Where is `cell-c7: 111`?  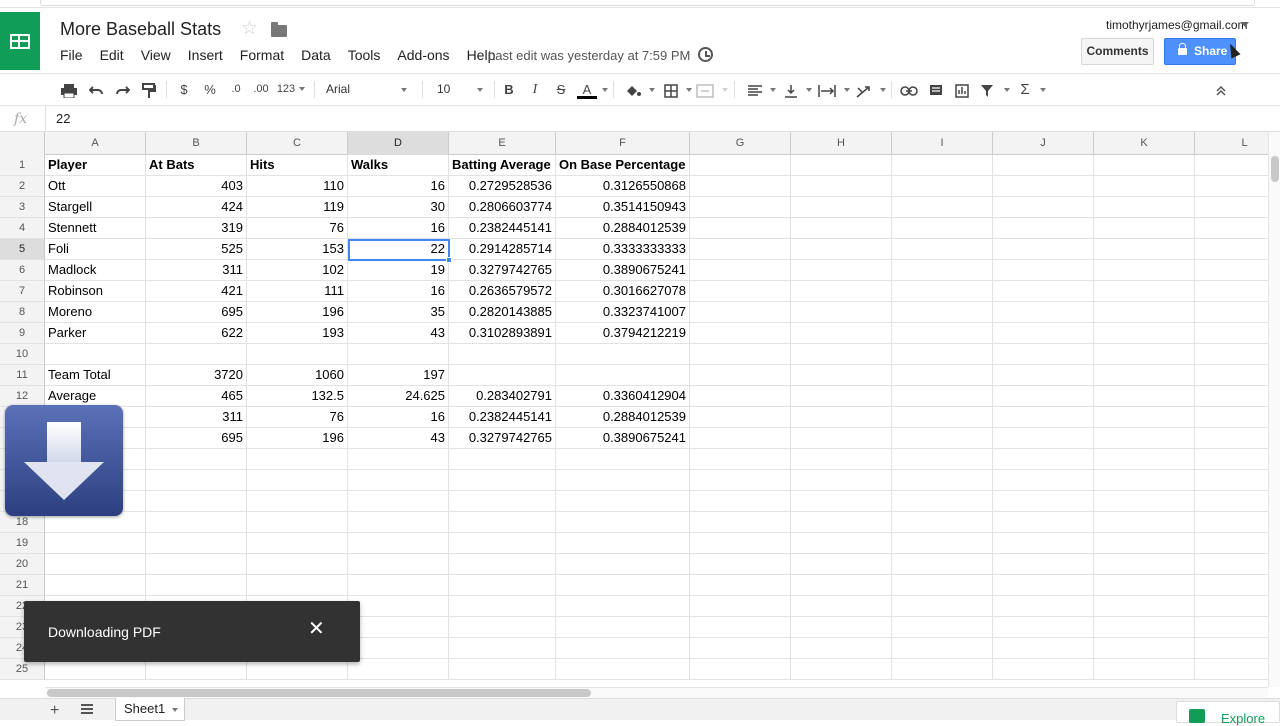 cell-c7: 111 is located at coordinates (297, 291).